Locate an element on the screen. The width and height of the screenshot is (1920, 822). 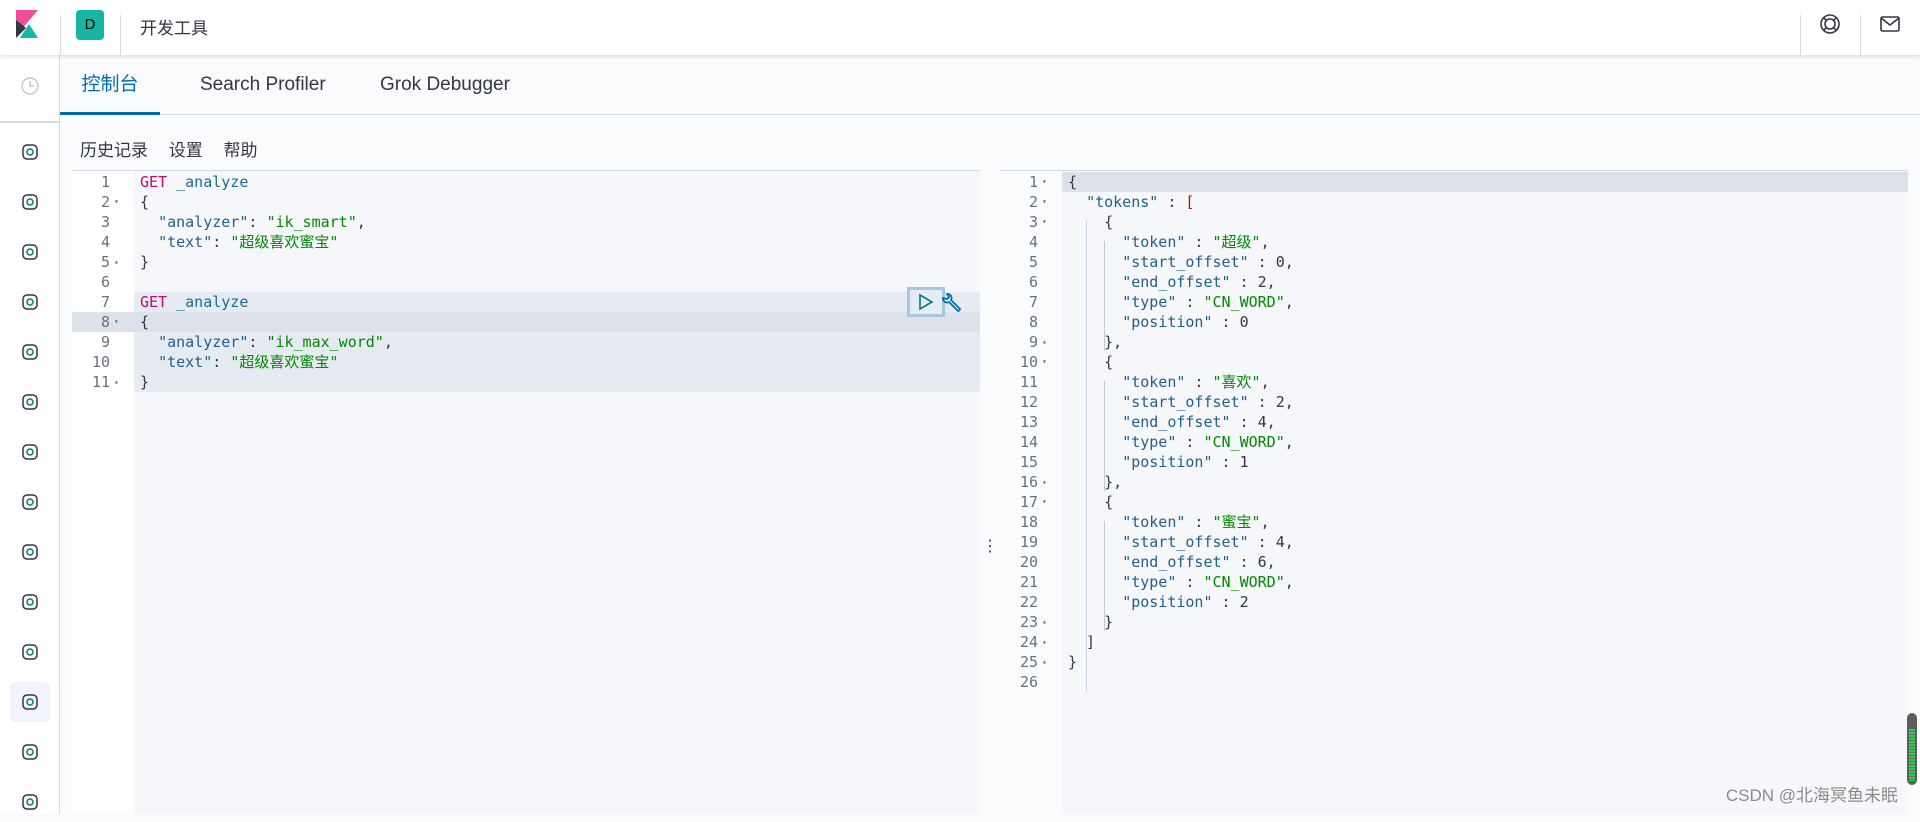
token-key: "analyzer" is located at coordinates (203, 342).